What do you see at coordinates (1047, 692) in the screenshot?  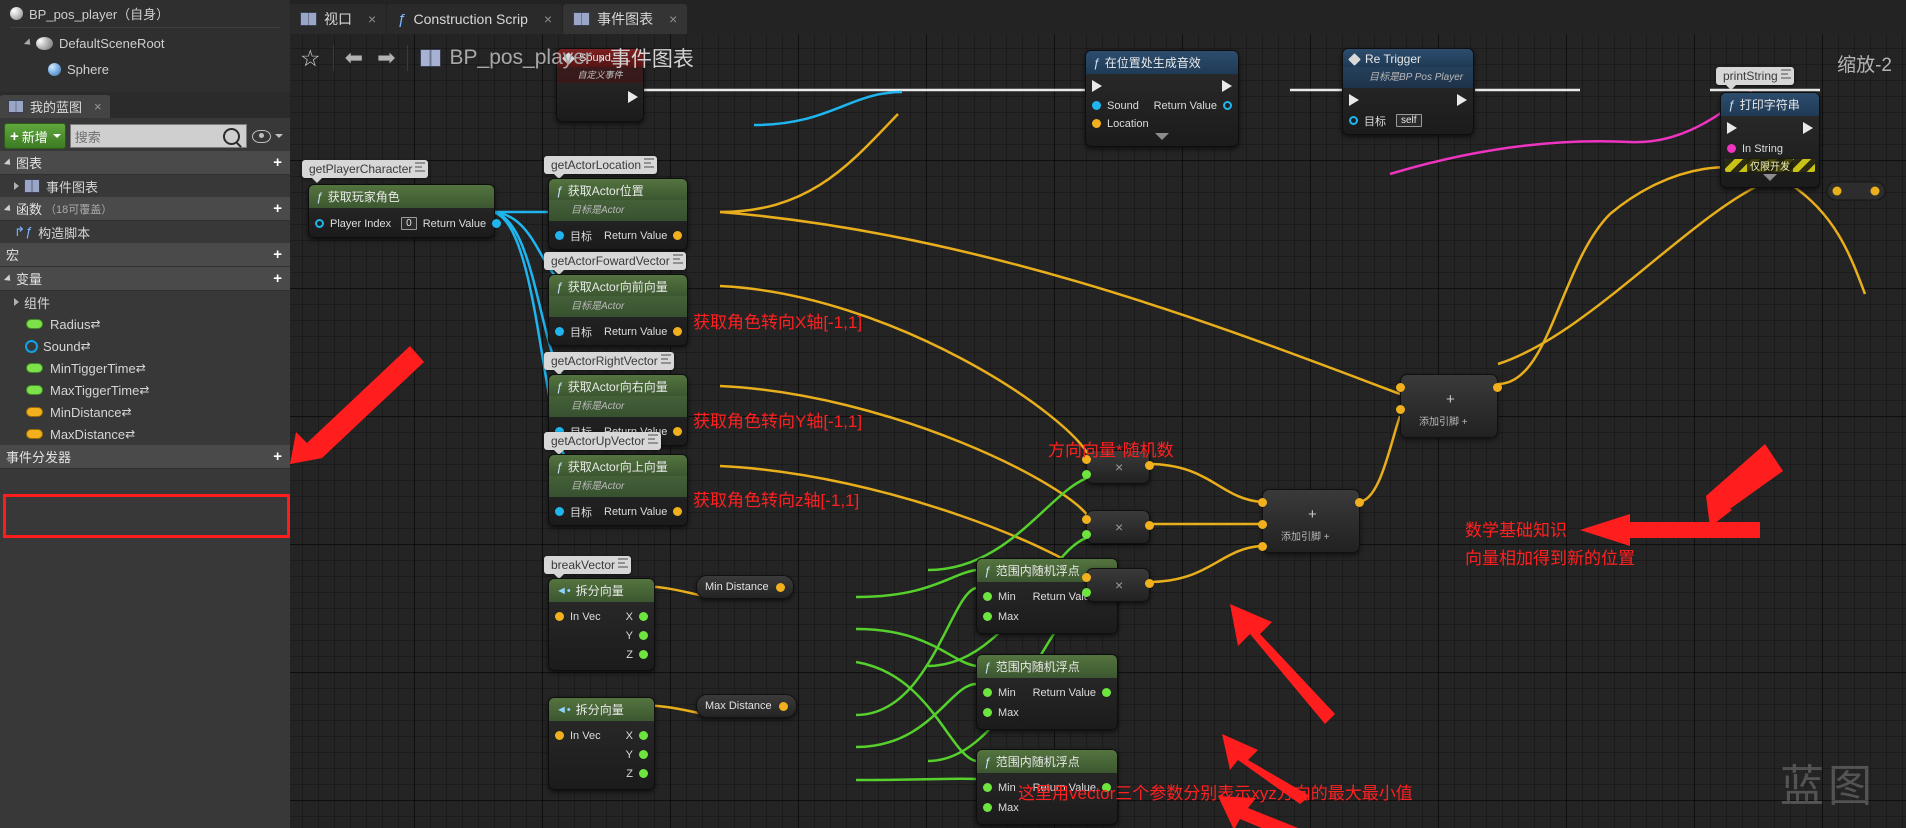 I see `node-random-float-in-range-2: ƒ 范围内随机浮点 Min Return Value Max` at bounding box center [1047, 692].